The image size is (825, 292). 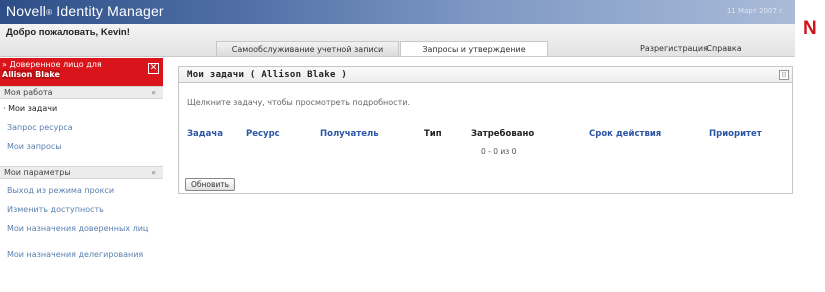 What do you see at coordinates (81, 172) in the screenshot?
I see `section-my-settings: Мои параметры «` at bounding box center [81, 172].